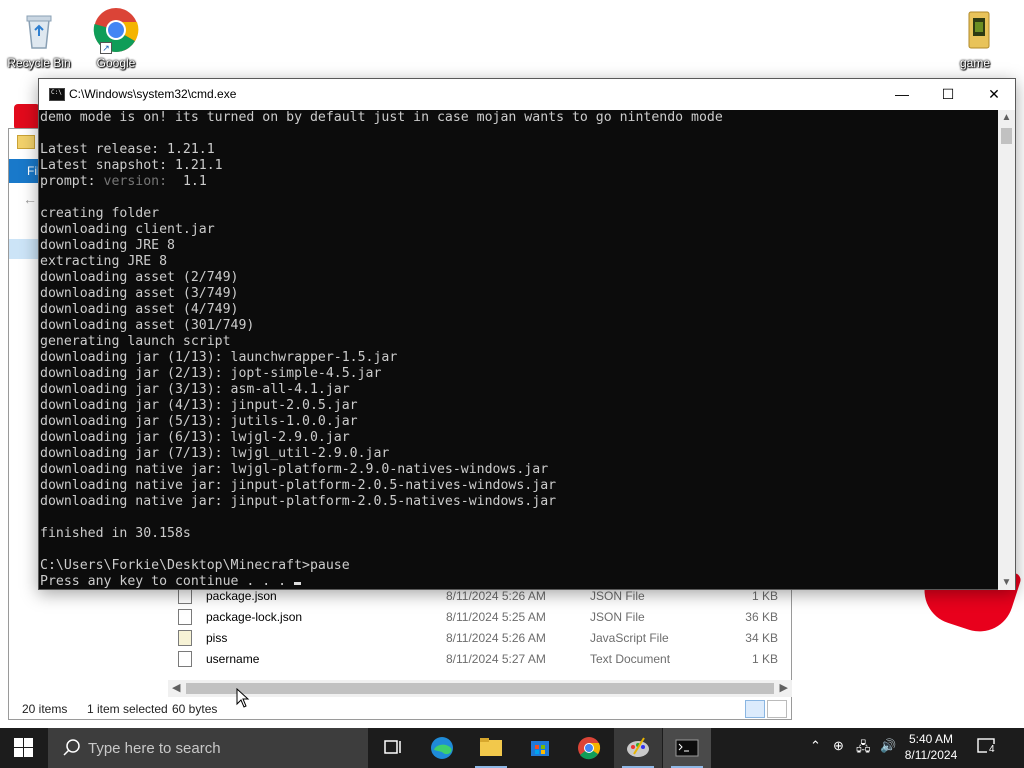  I want to click on maximize-button: ☐, so click(948, 94).